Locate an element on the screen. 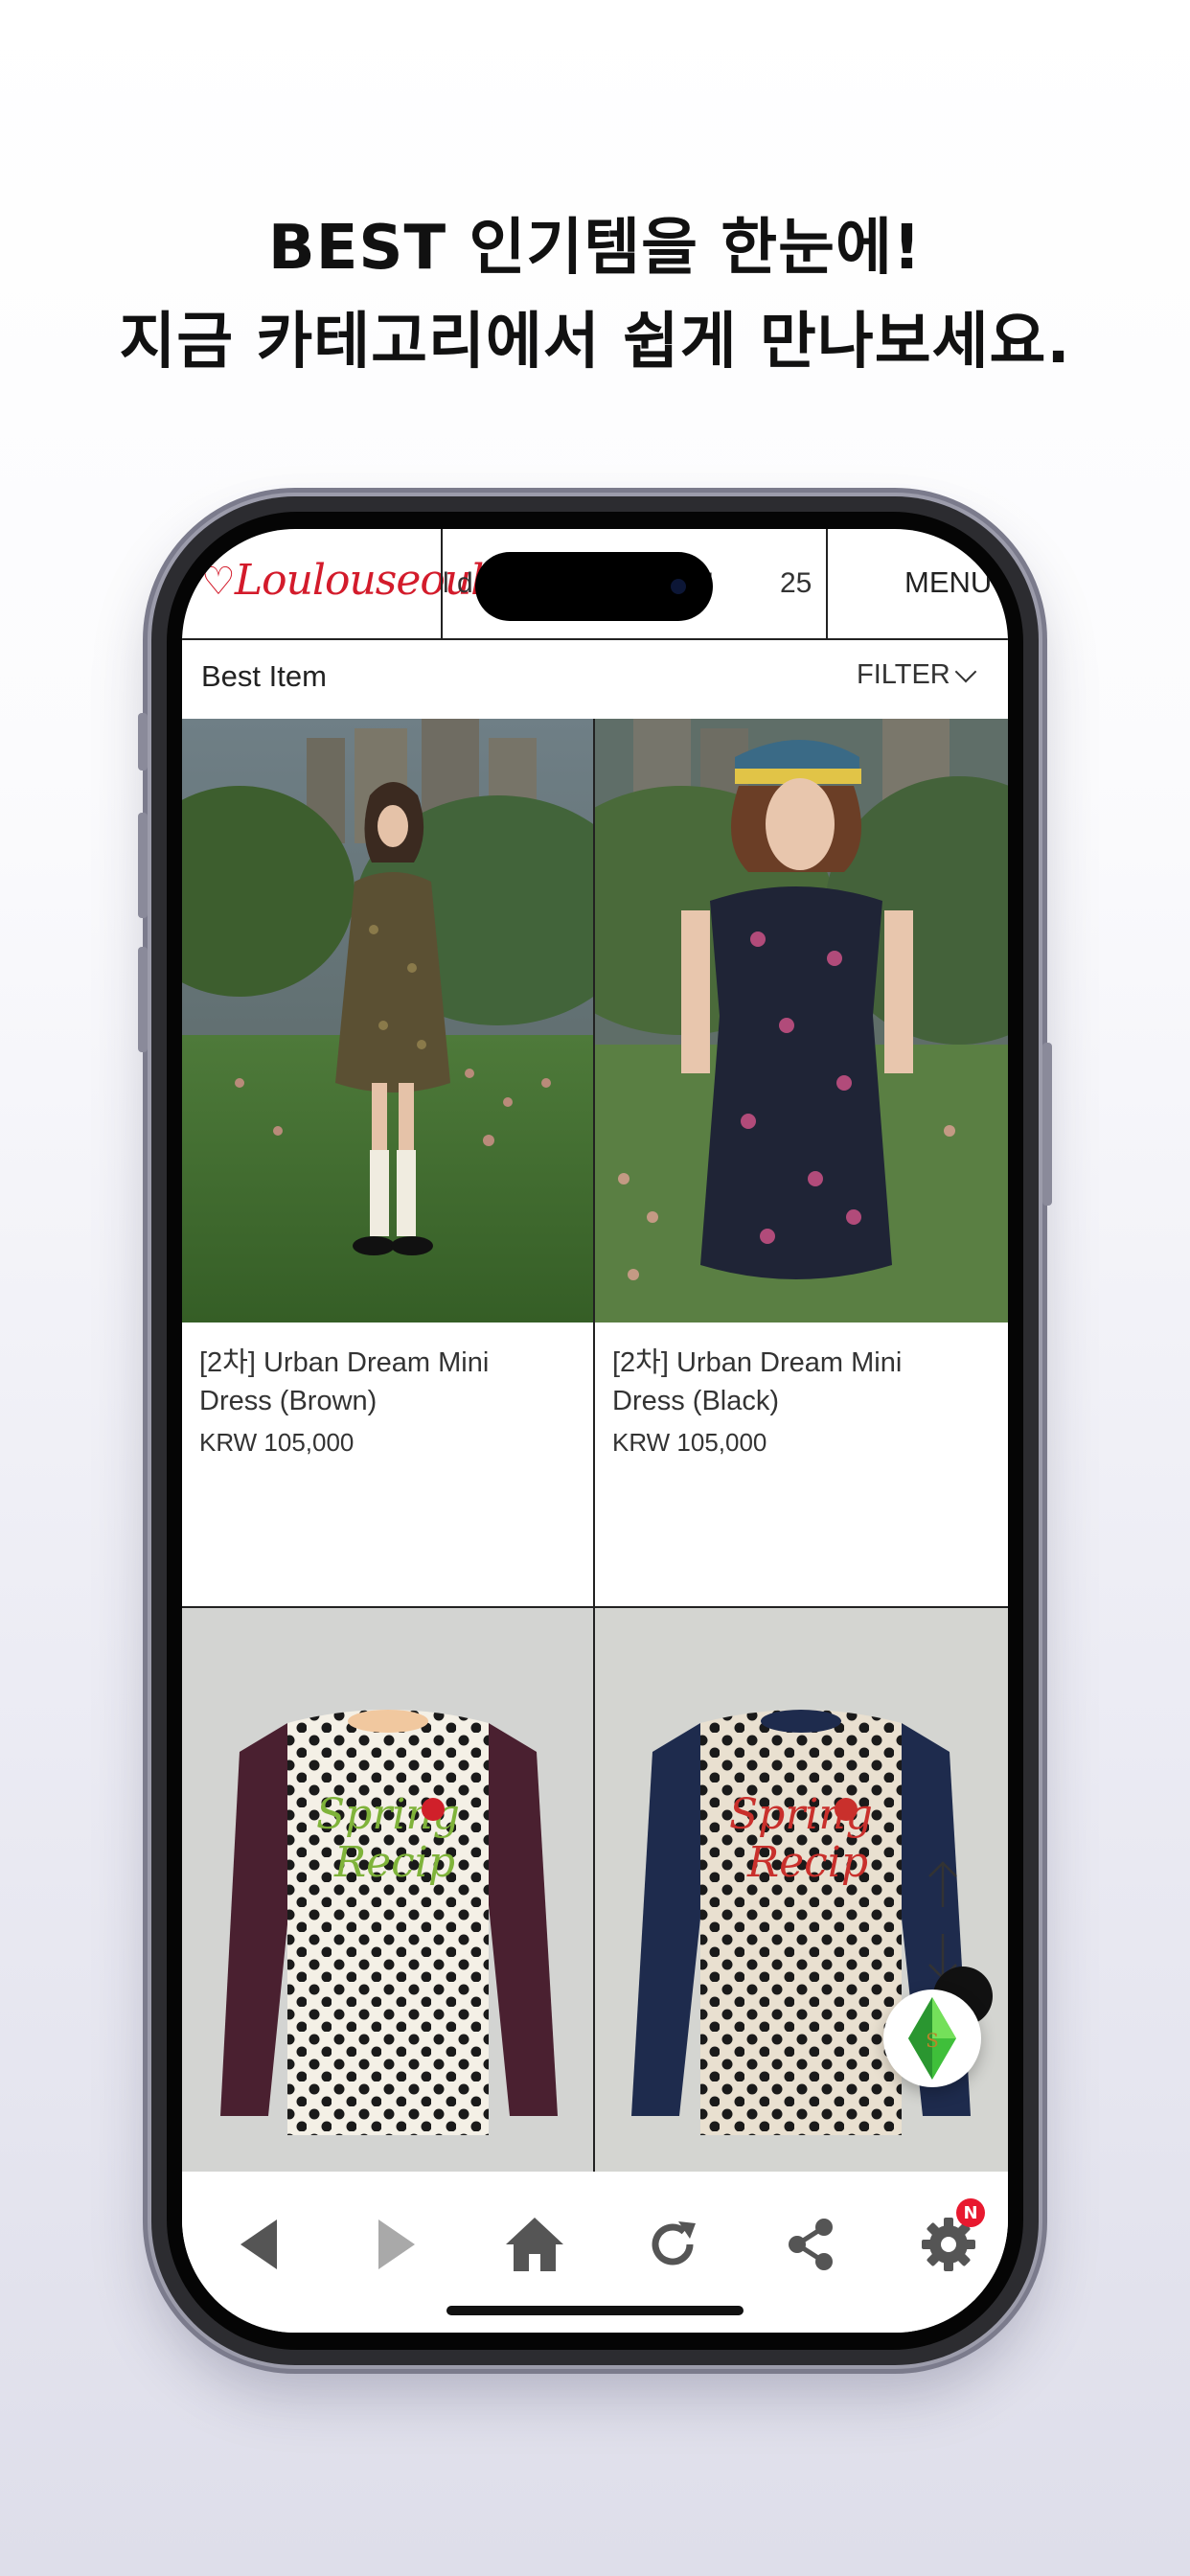 The height and width of the screenshot is (2576, 1190). settings-button: N is located at coordinates (949, 2240).